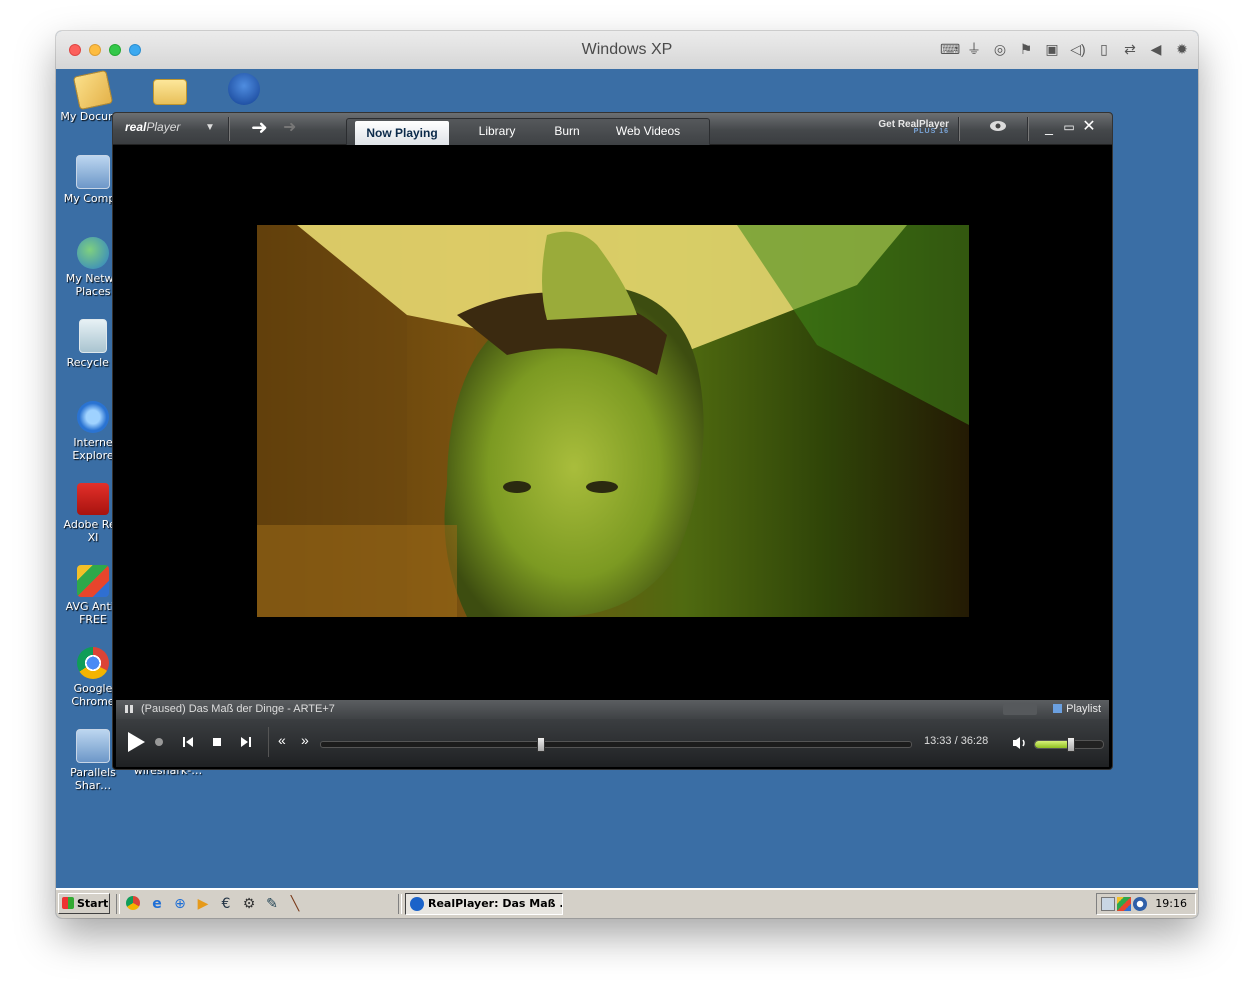  Describe the element at coordinates (238, 709) in the screenshot. I see `status-title: (Paused) Das Maß der Dinge - ARTE+7` at that location.